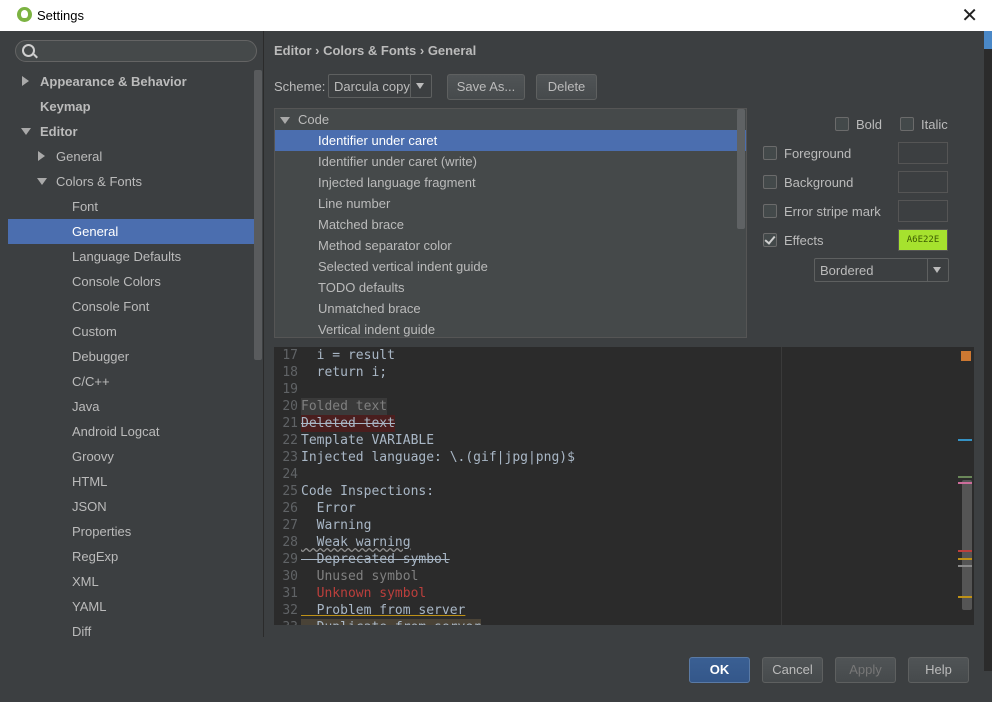 The image size is (992, 702). Describe the element at coordinates (770, 153) in the screenshot. I see `foreground-checkbox` at that location.